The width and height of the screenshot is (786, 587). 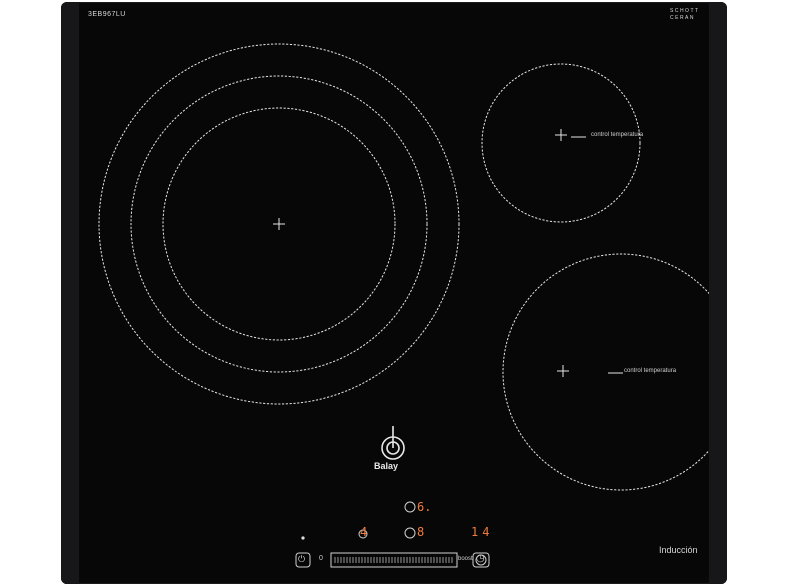 What do you see at coordinates (685, 11) in the screenshot?
I see `glass-brand-line1: SCHOTT` at bounding box center [685, 11].